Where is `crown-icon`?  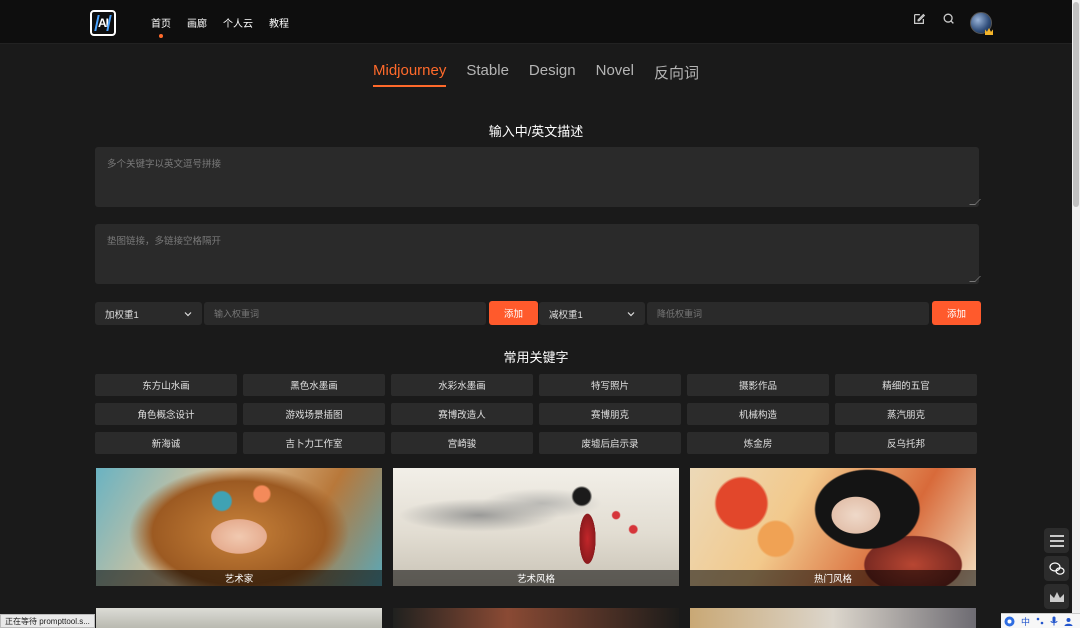
crown-icon is located at coordinates (1056, 596).